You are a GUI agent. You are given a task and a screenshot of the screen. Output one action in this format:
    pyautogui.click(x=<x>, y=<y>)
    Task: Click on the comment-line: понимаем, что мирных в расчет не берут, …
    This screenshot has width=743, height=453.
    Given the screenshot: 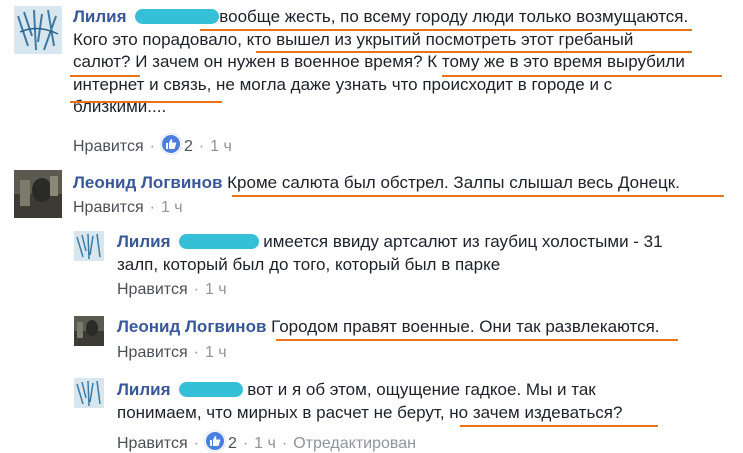 What is the action you would take?
    pyautogui.click(x=370, y=412)
    